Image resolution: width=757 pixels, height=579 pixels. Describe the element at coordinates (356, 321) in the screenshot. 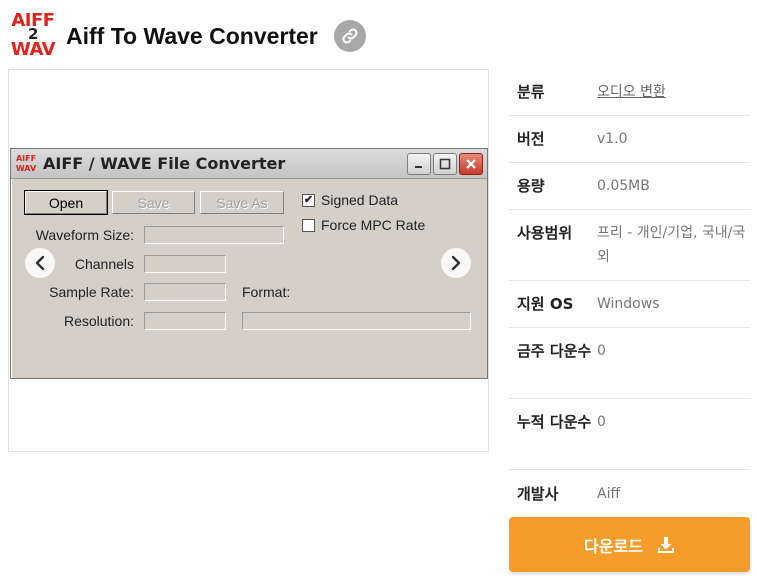

I see `format-field` at that location.